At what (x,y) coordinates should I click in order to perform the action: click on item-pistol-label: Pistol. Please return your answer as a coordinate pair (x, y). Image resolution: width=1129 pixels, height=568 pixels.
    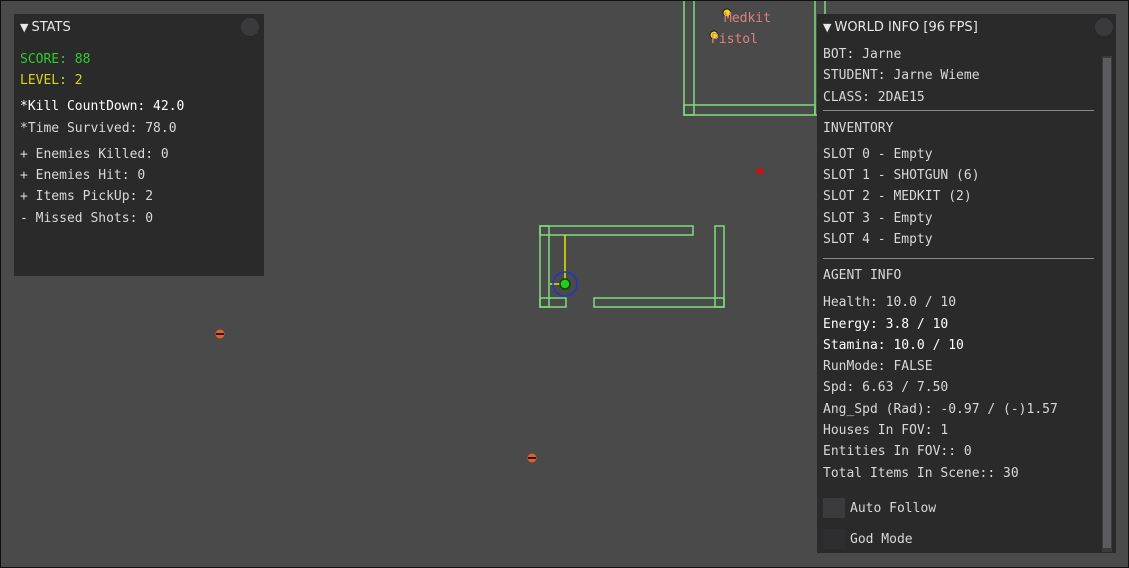
    Looking at the image, I should click on (734, 39).